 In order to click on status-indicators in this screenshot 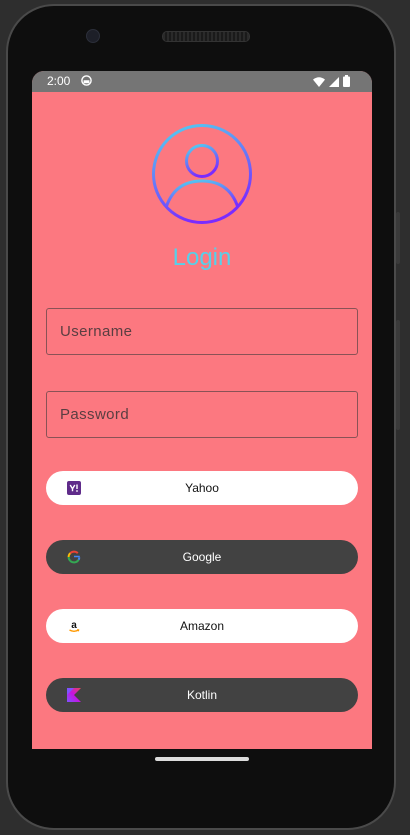, I will do `click(331, 82)`.